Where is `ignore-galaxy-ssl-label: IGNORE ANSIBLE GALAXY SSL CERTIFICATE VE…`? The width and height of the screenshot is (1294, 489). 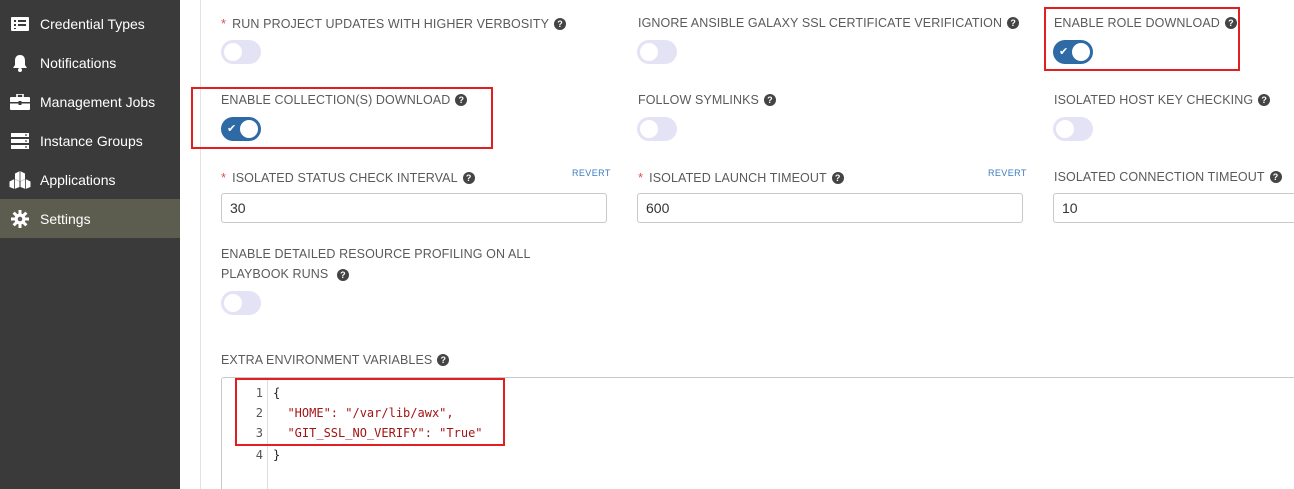 ignore-galaxy-ssl-label: IGNORE ANSIBLE GALAXY SSL CERTIFICATE VE… is located at coordinates (829, 23).